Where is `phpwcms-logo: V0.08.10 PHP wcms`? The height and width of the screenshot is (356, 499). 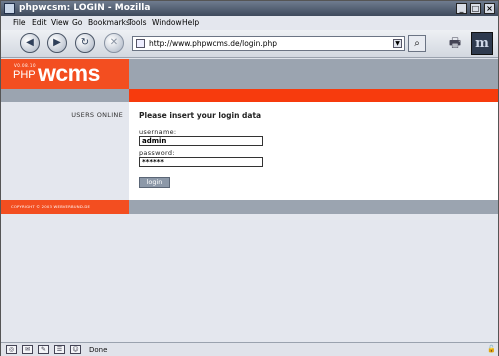
phpwcms-logo: V0.08.10 PHP wcms is located at coordinates (65, 74).